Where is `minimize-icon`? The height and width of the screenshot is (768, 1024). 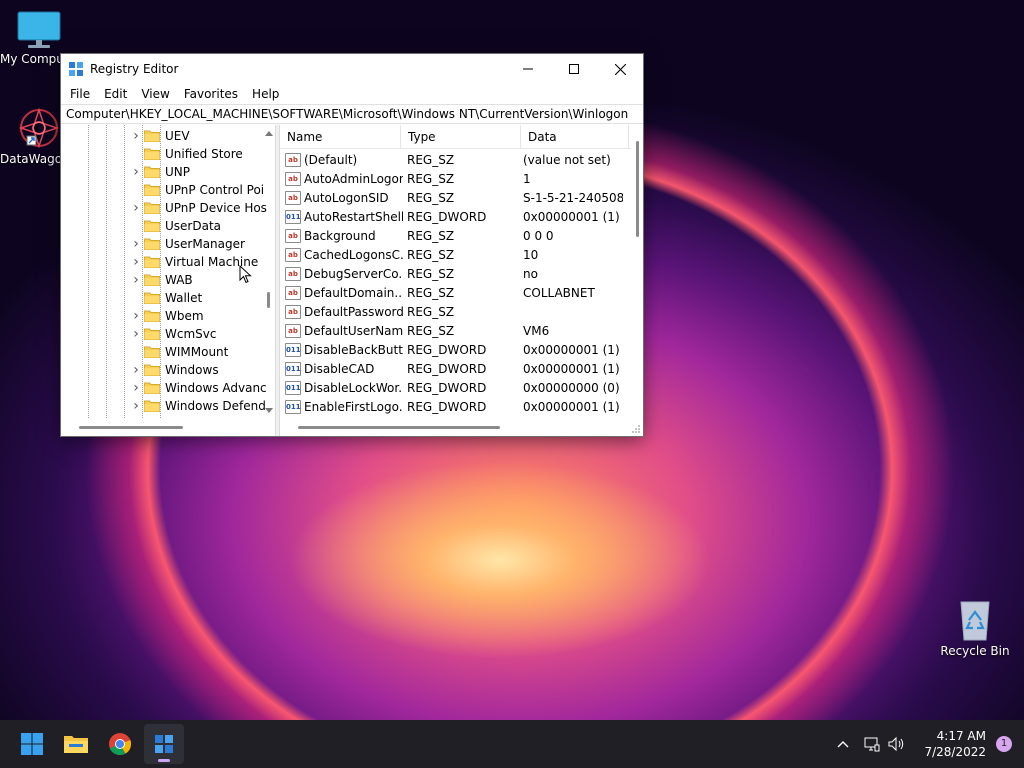
minimize-icon is located at coordinates (528, 69).